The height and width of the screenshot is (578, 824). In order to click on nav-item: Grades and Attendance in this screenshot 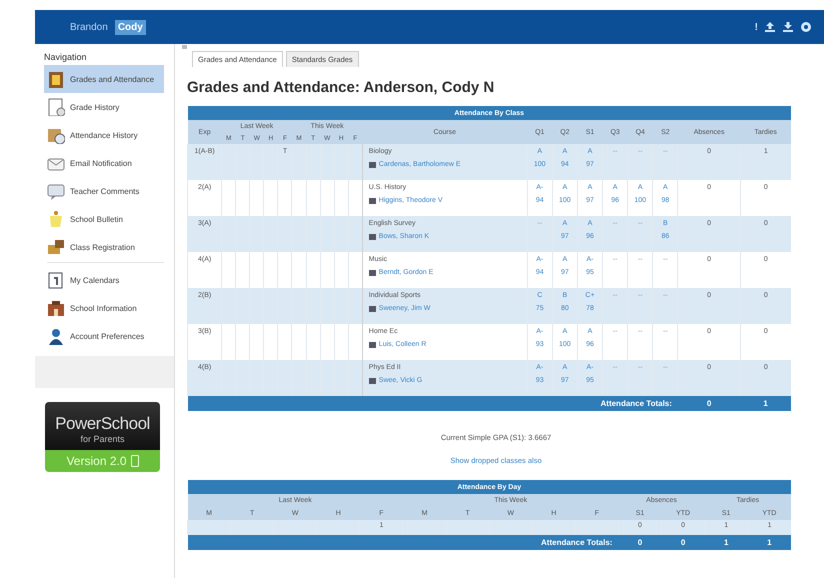, I will do `click(104, 79)`.